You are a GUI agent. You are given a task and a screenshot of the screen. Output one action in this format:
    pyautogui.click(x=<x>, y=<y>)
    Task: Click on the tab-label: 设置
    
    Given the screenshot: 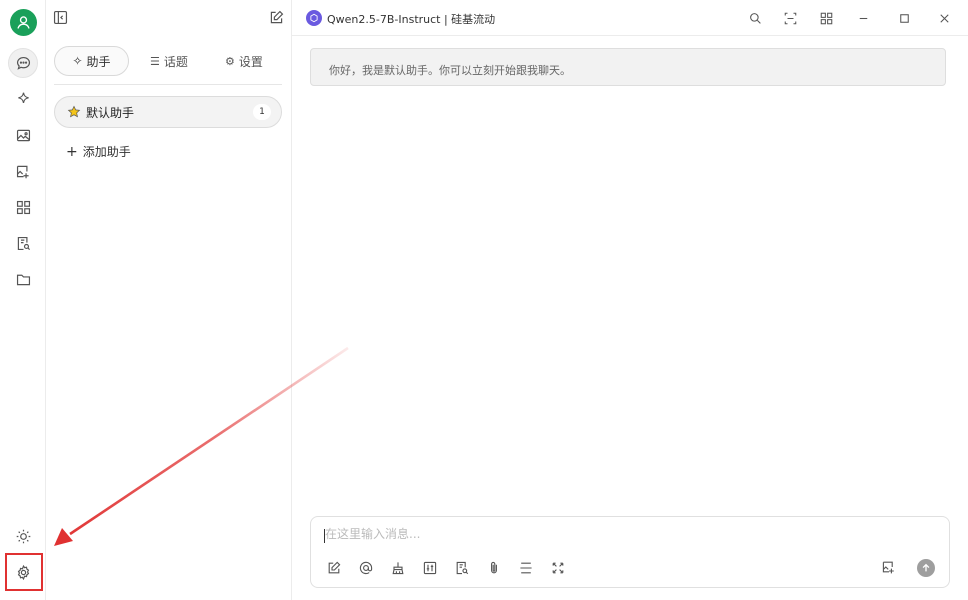 What is the action you would take?
    pyautogui.click(x=250, y=61)
    